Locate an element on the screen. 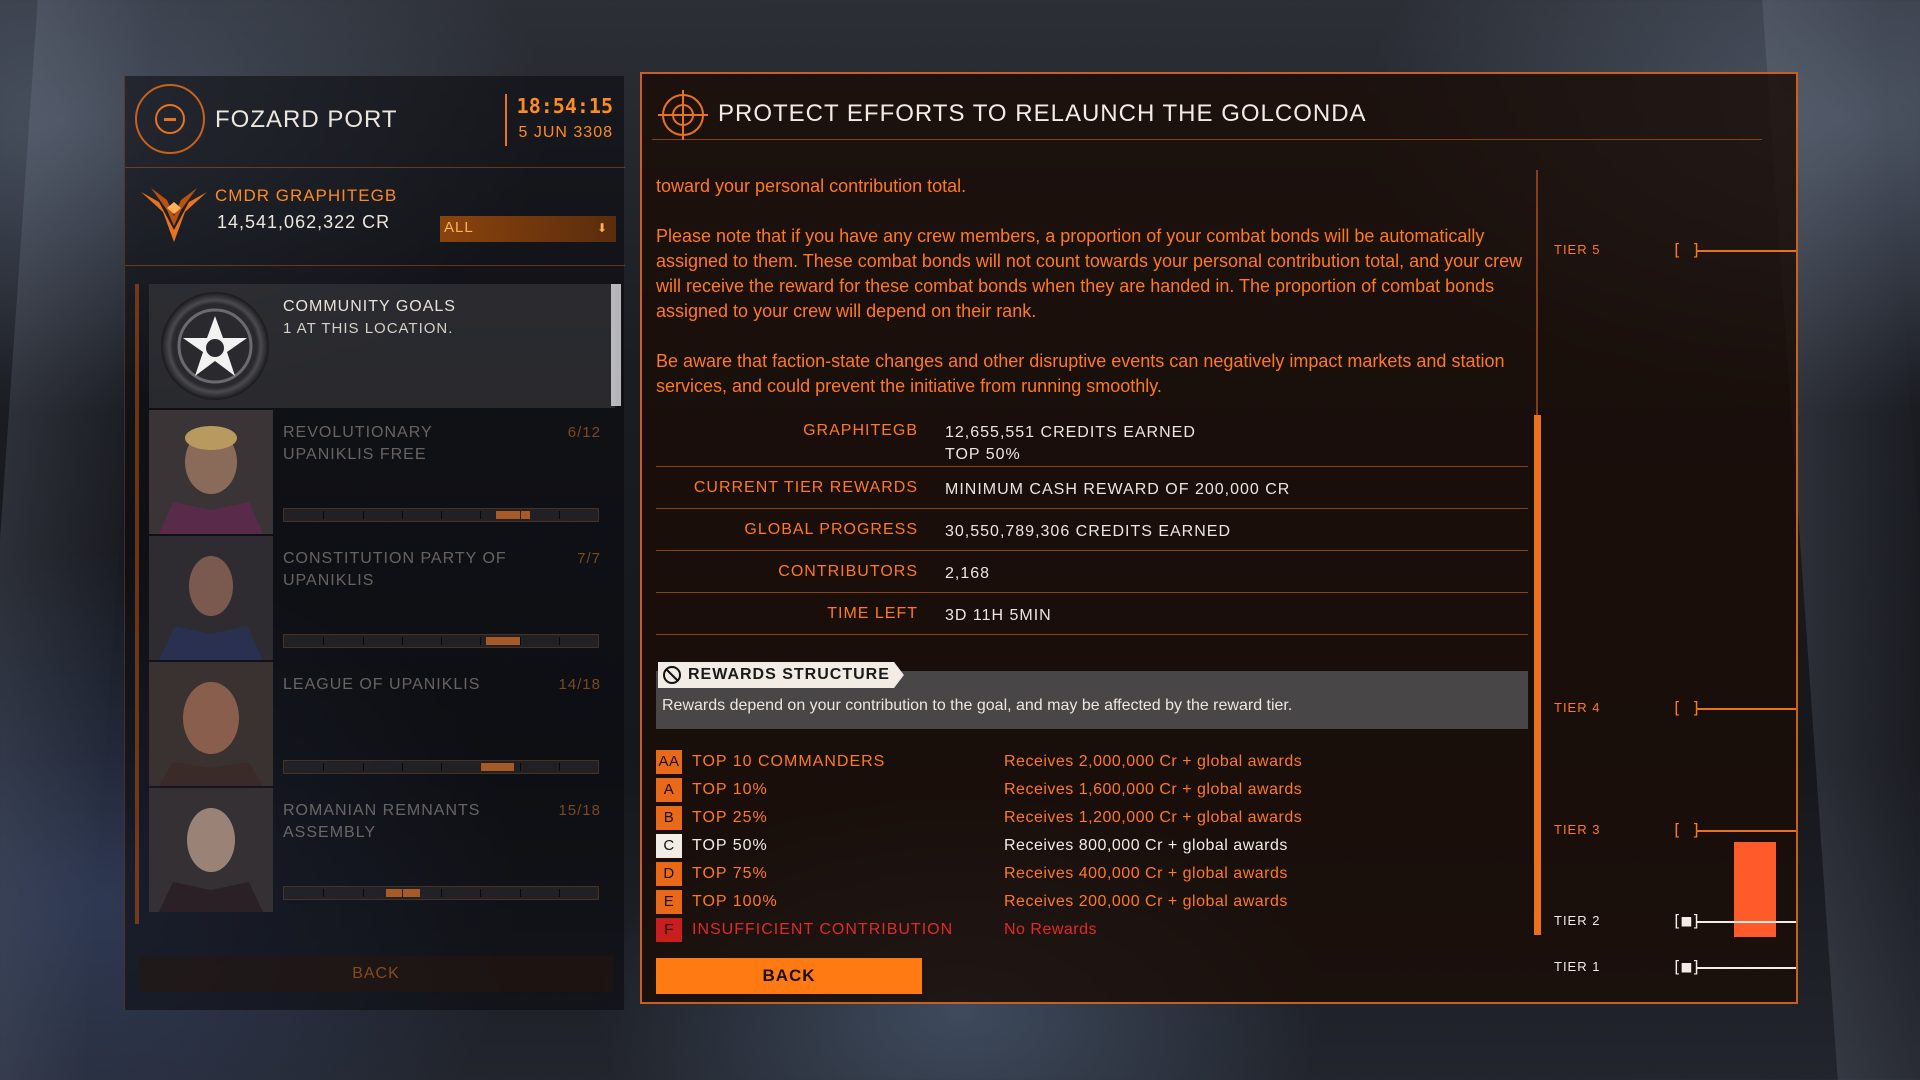  description-scroll-indicator is located at coordinates (1537, 675).